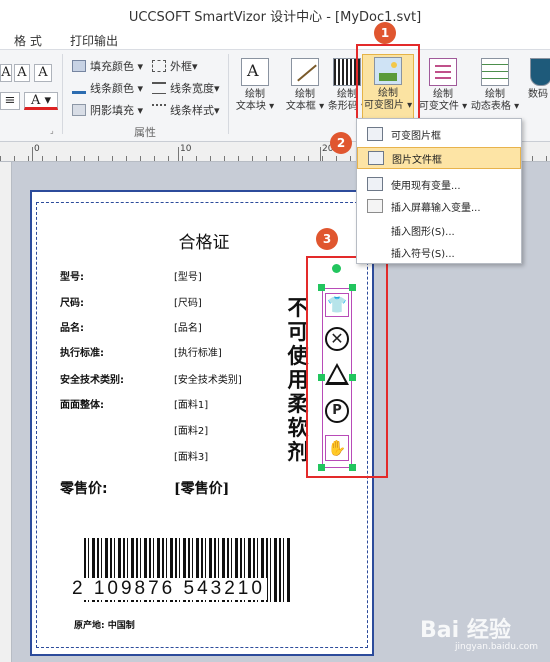 This screenshot has width=550, height=662. What do you see at coordinates (198, 351) in the screenshot?
I see `field-value-standard: [执行标准]` at bounding box center [198, 351].